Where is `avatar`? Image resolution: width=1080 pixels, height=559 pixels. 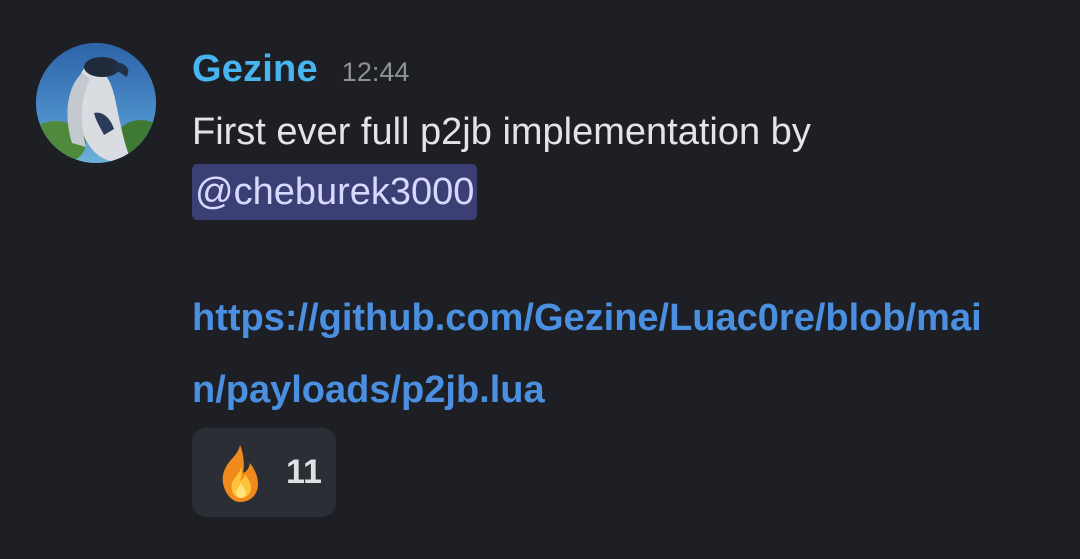 avatar is located at coordinates (96, 103).